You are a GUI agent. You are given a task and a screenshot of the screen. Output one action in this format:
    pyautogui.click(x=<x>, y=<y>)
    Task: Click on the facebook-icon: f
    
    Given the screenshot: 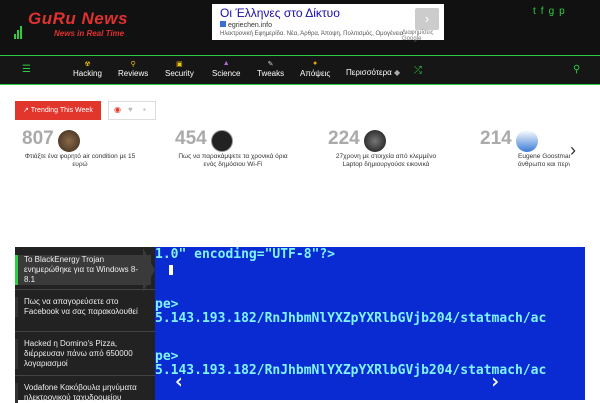 What is the action you would take?
    pyautogui.click(x=545, y=11)
    